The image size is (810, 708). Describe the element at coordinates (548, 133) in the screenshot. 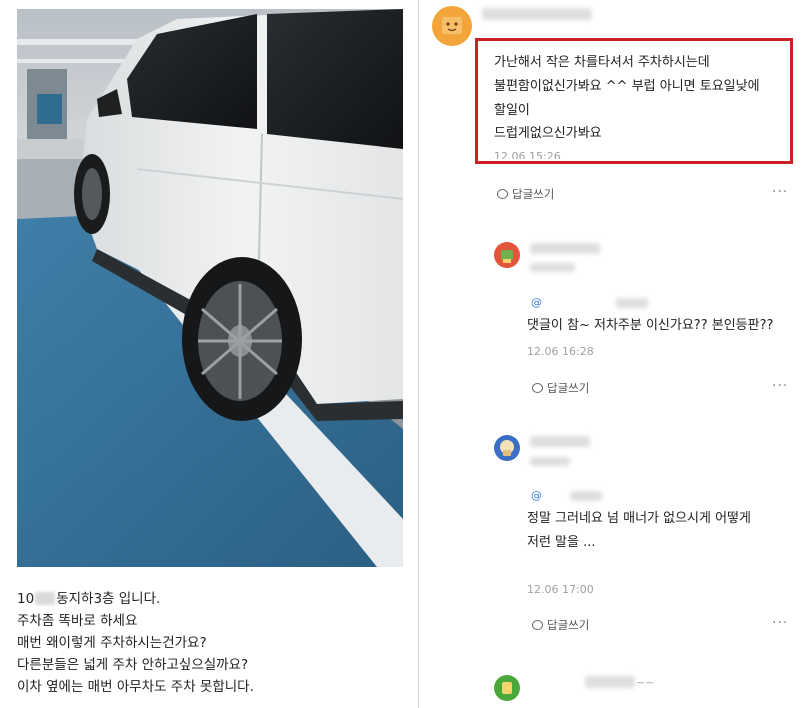

I see `comment-line: 드럽게없으신가봐요` at that location.